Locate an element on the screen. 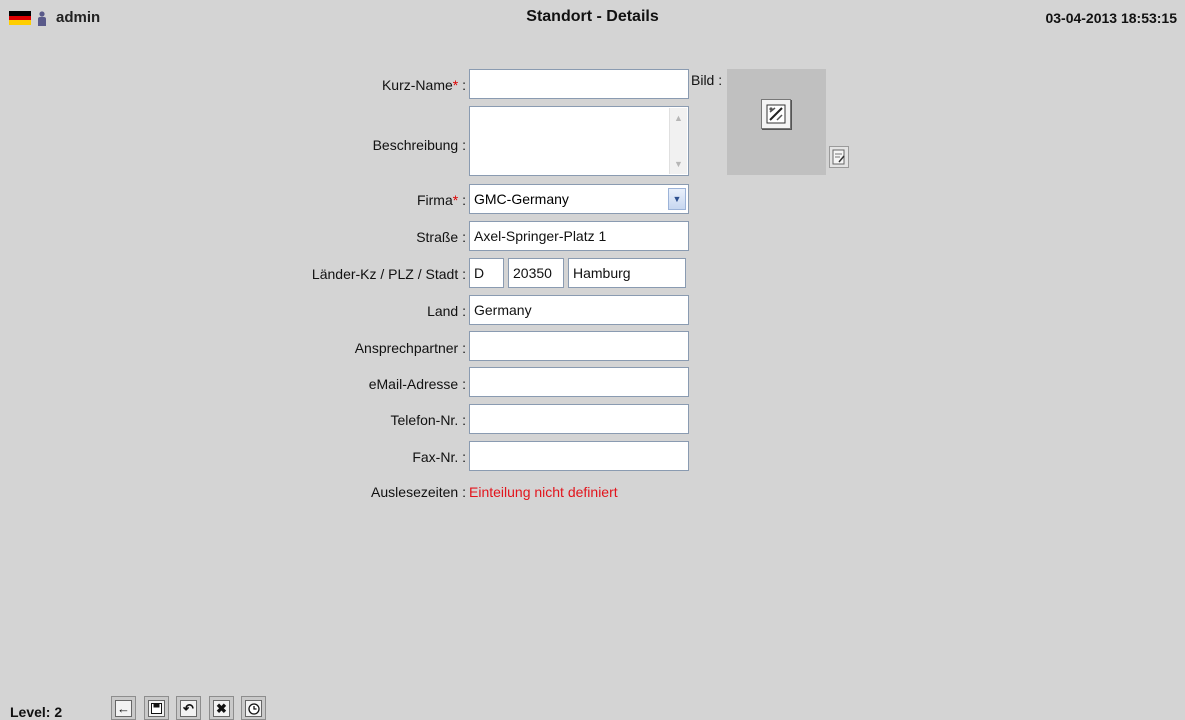  history-button is located at coordinates (253, 708).